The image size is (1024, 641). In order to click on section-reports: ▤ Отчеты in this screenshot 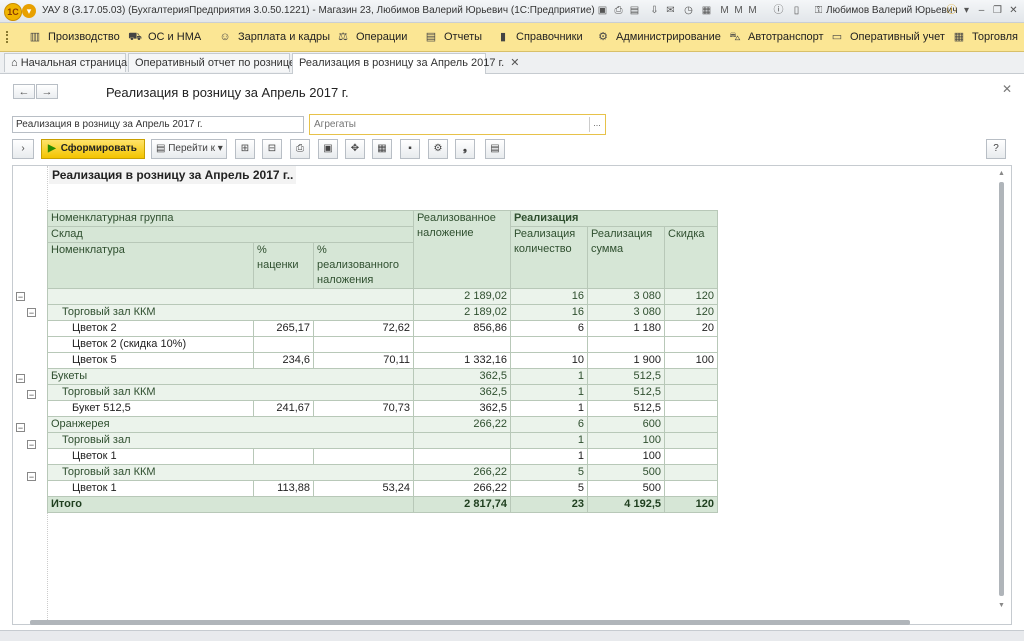, I will do `click(453, 37)`.